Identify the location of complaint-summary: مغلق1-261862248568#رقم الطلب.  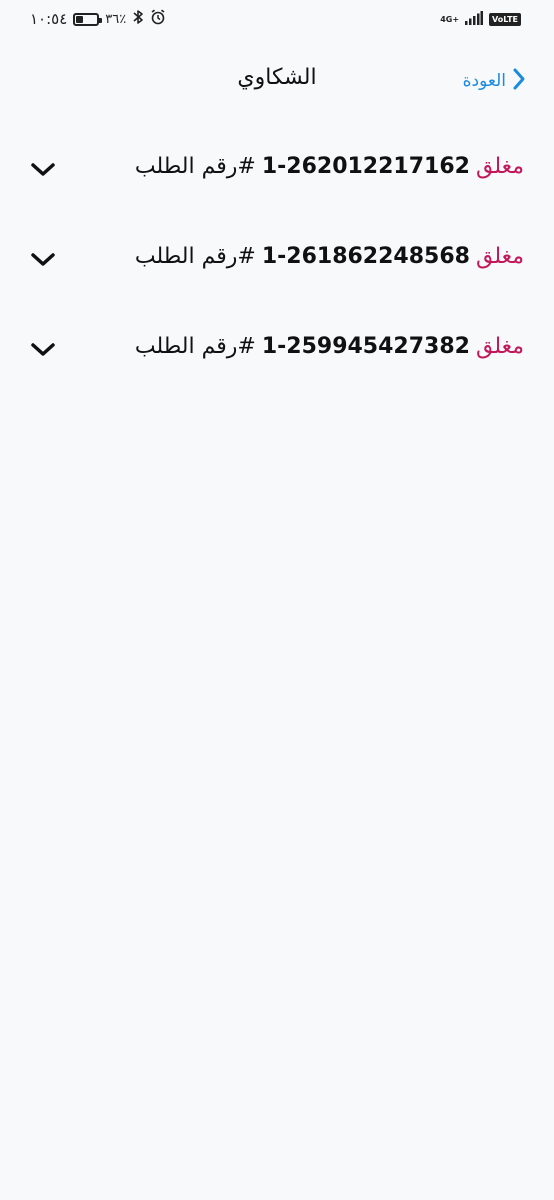
(329, 256).